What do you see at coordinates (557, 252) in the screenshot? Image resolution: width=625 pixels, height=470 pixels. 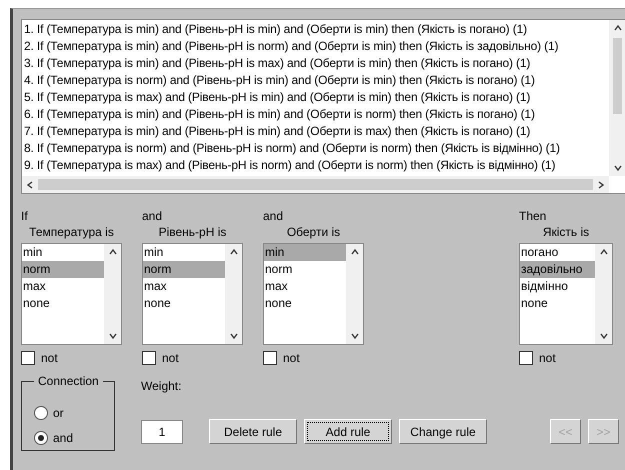 I see `list-item: погано` at bounding box center [557, 252].